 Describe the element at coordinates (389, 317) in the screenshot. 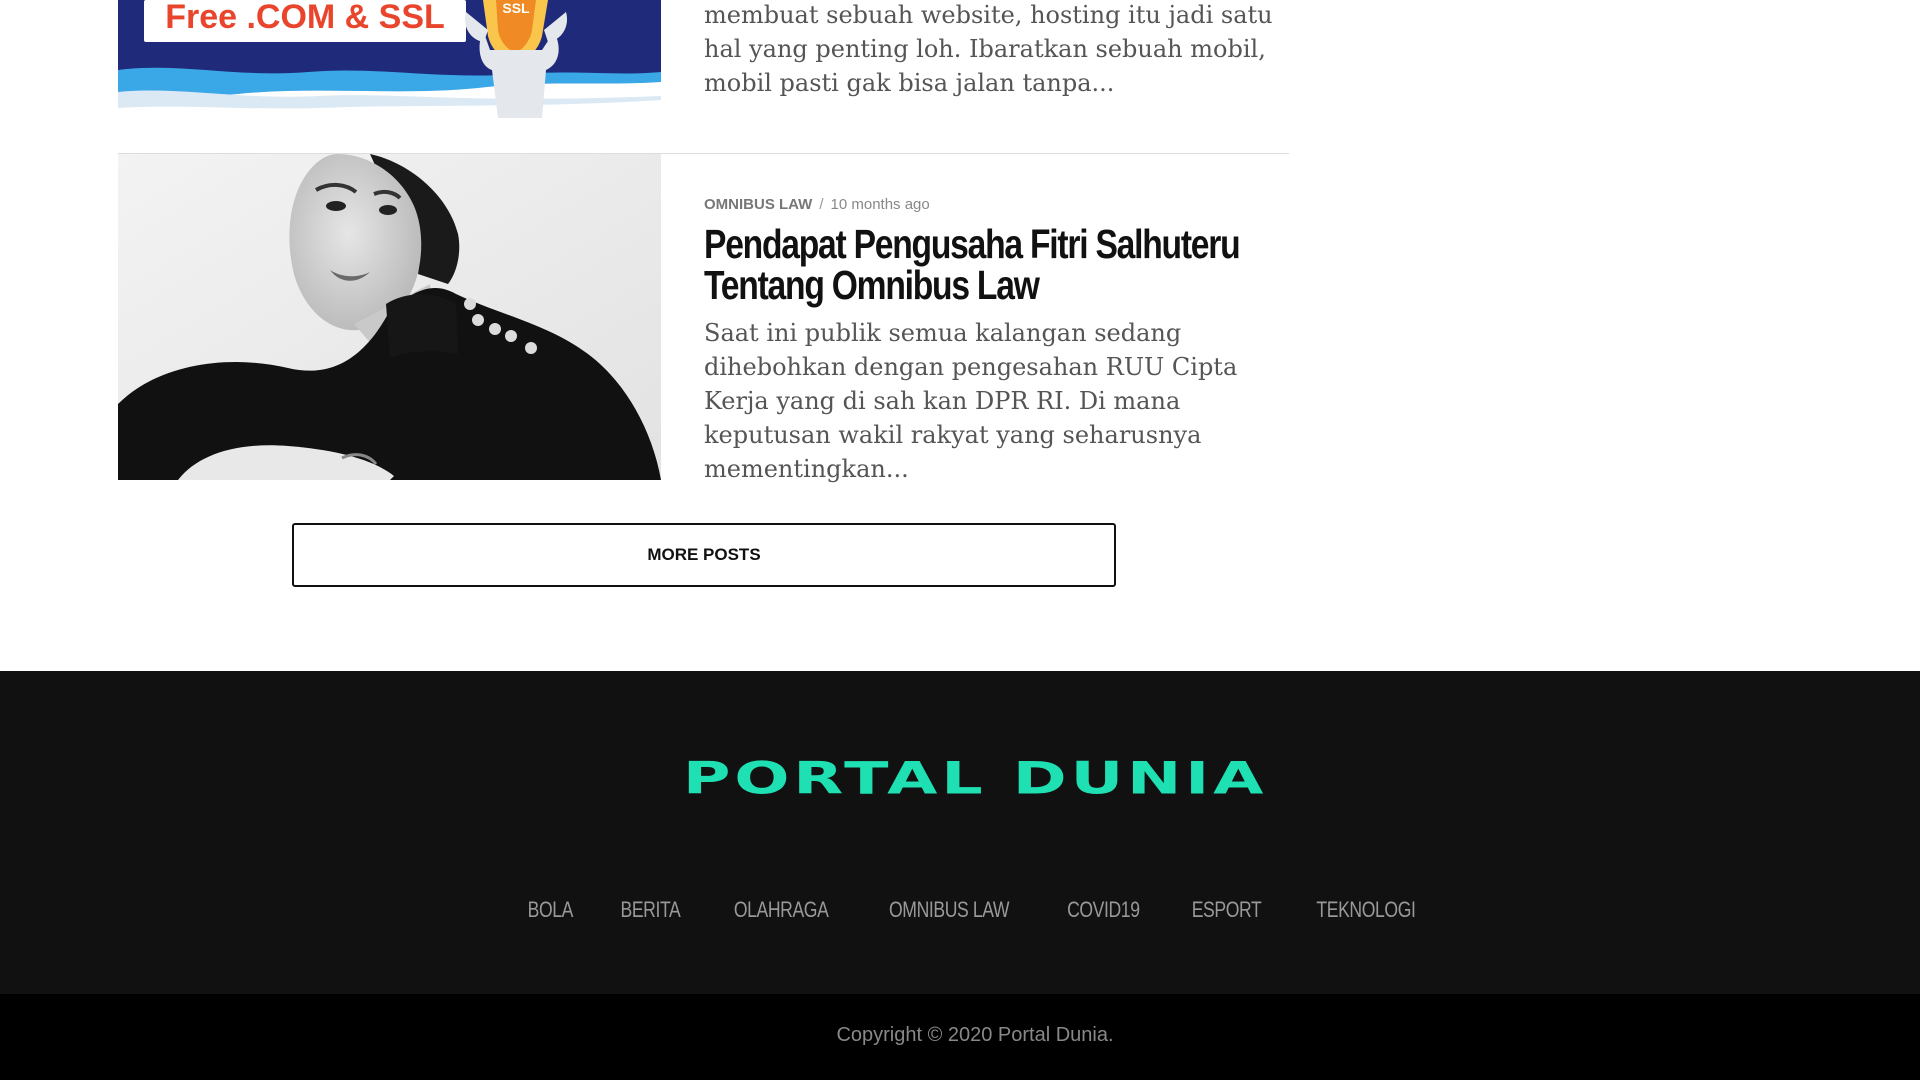

I see `post-thumbnail-portrait` at that location.